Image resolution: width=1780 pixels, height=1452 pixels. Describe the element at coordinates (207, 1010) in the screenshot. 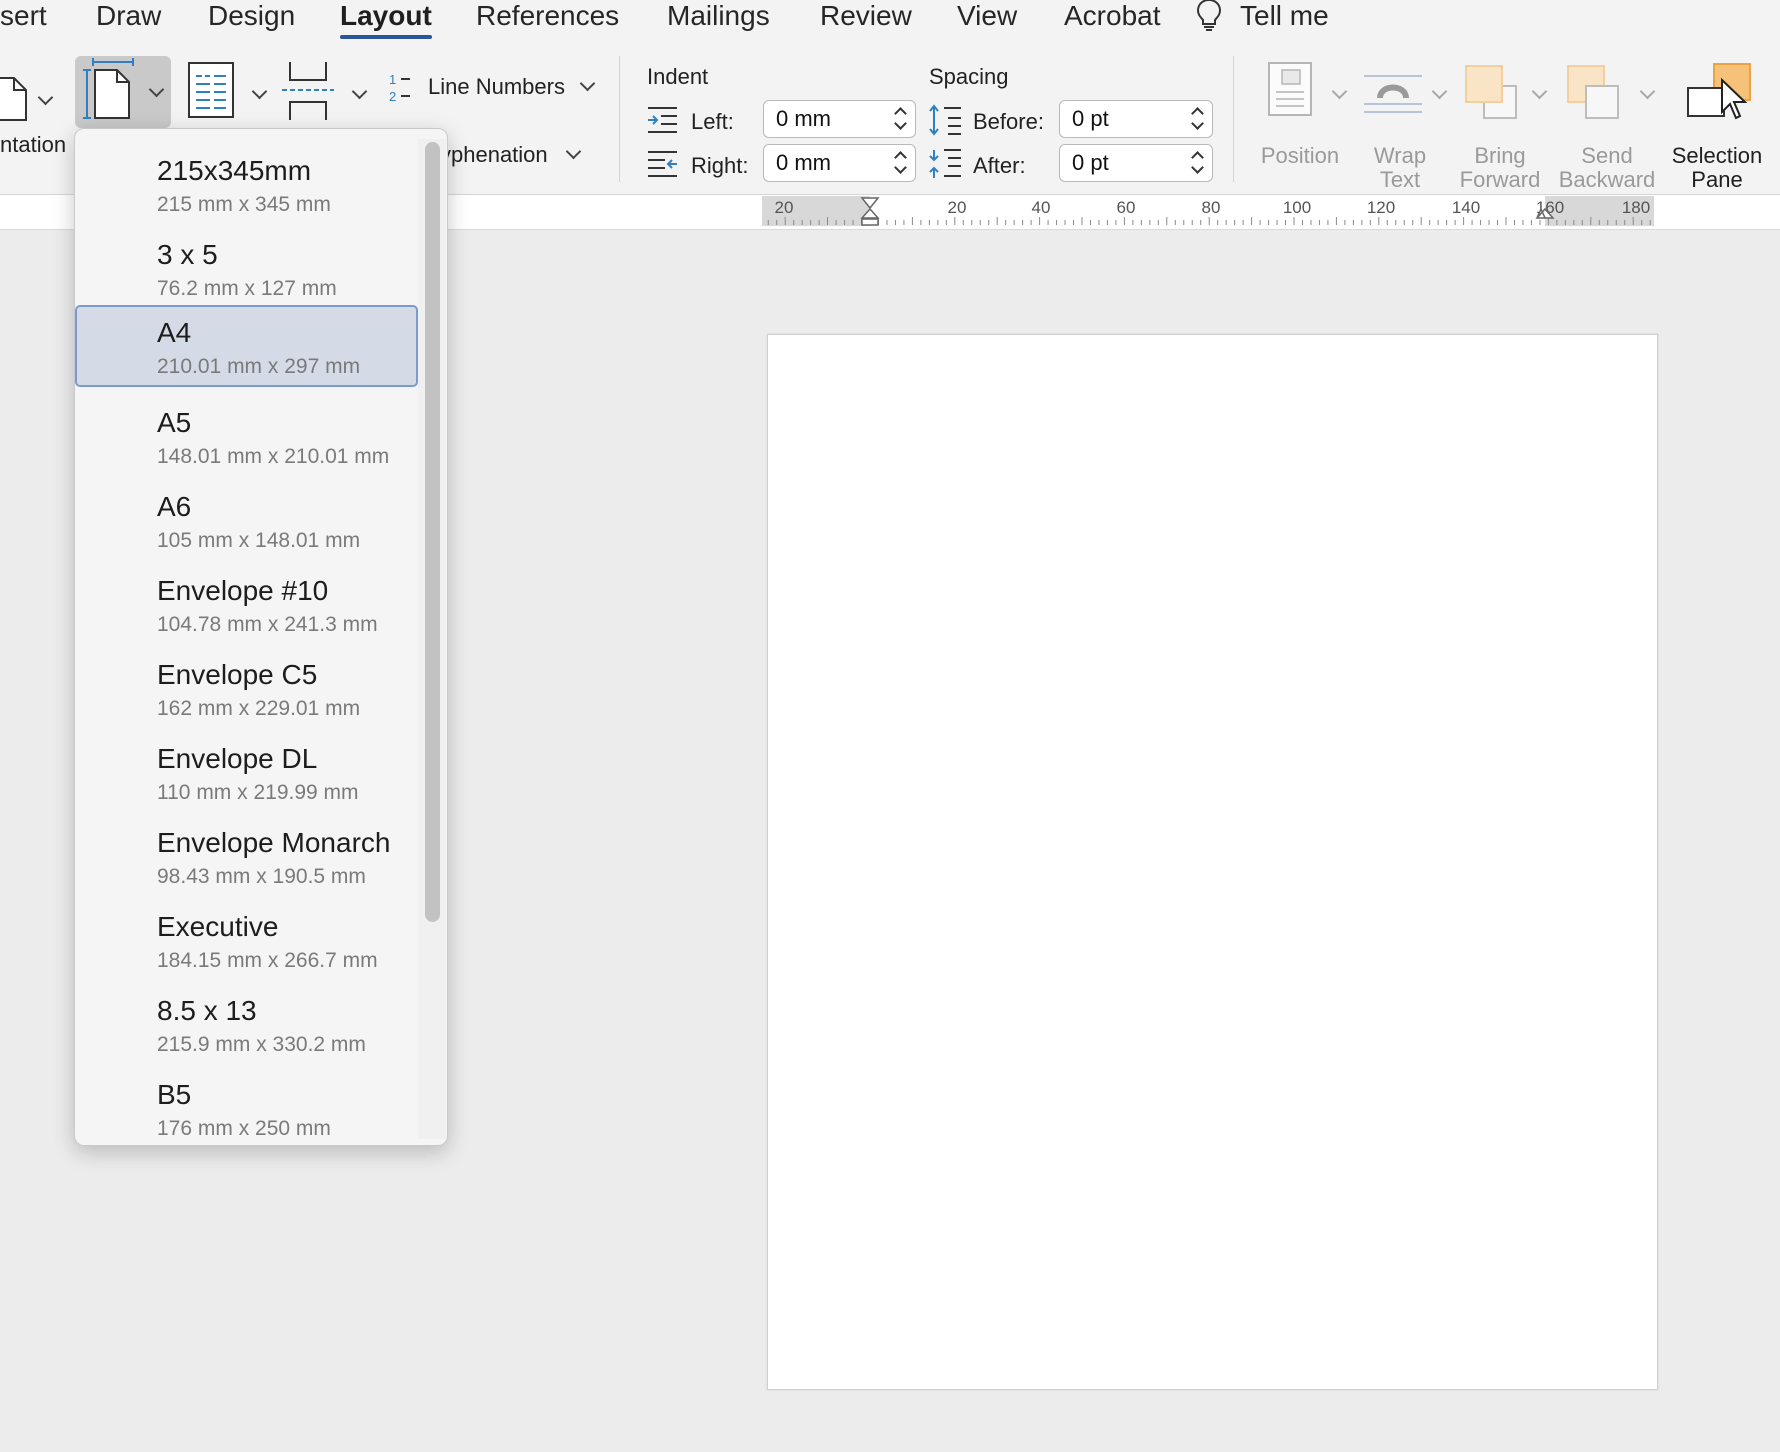

I see `size-name: 8.5 x 13` at that location.